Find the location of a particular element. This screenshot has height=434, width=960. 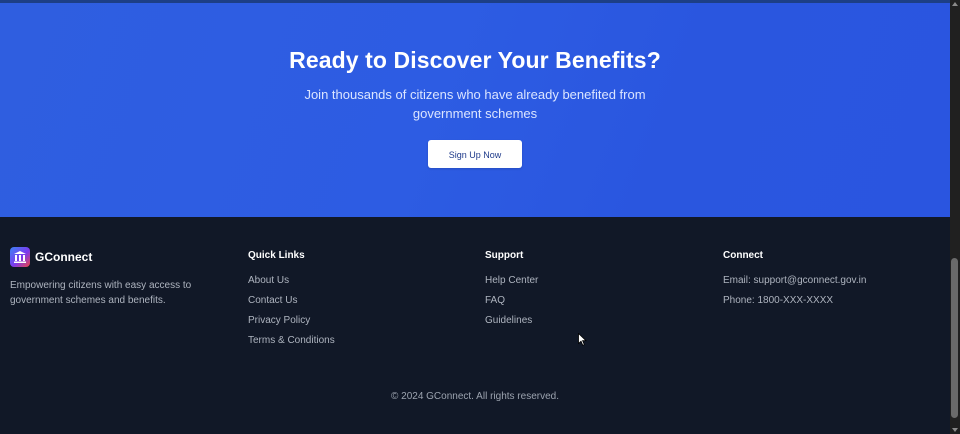

footer-link-about-us: About Us is located at coordinates (268, 280).